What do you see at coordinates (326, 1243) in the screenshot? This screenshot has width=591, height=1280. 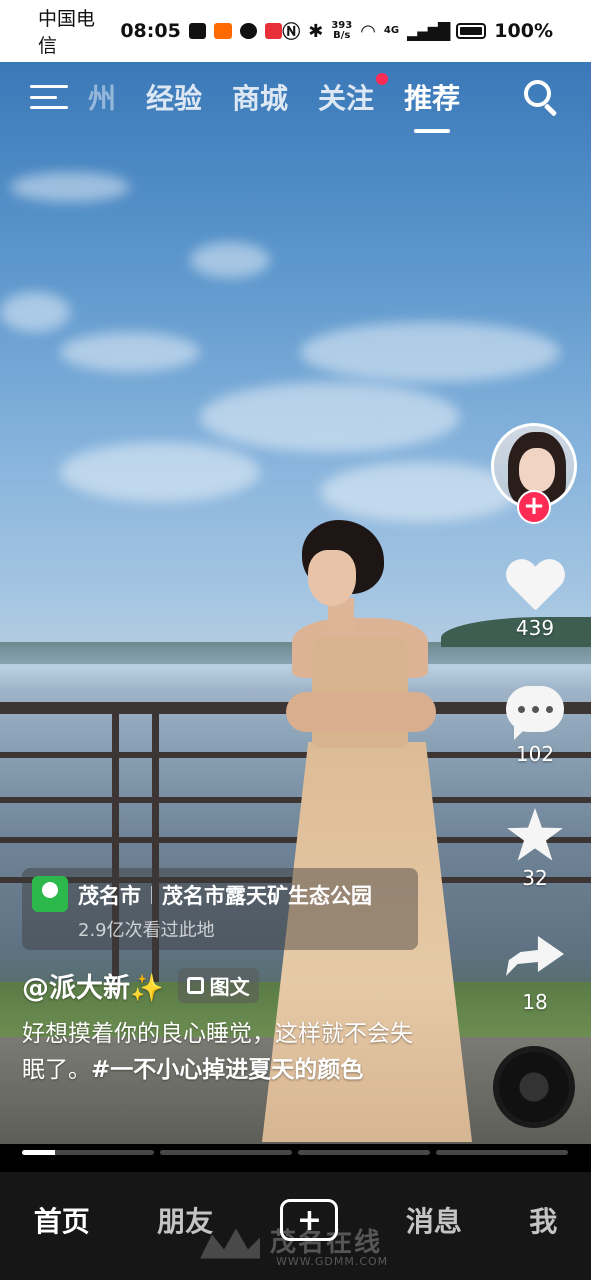 I see `watermark-text: 茂名在线` at bounding box center [326, 1243].